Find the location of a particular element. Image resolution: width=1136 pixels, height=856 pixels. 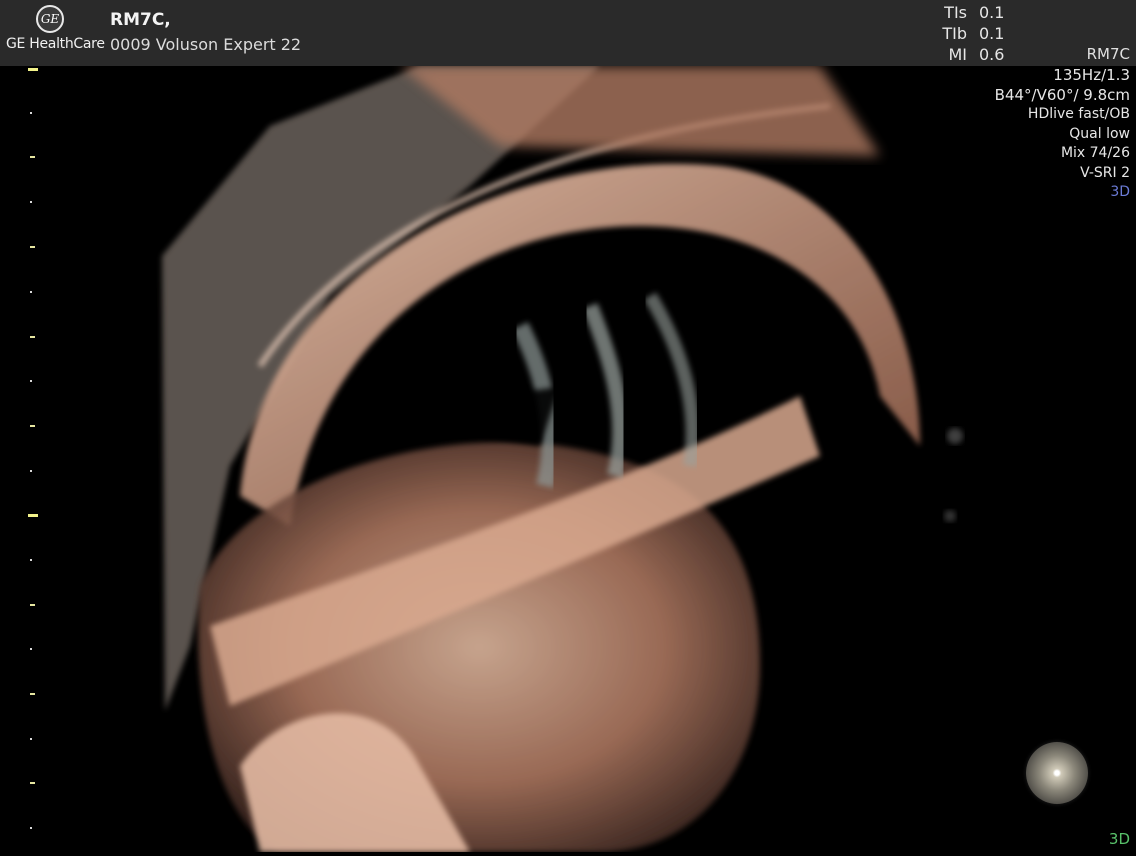

param-mix: Mix 74/26 is located at coordinates (1095, 153).